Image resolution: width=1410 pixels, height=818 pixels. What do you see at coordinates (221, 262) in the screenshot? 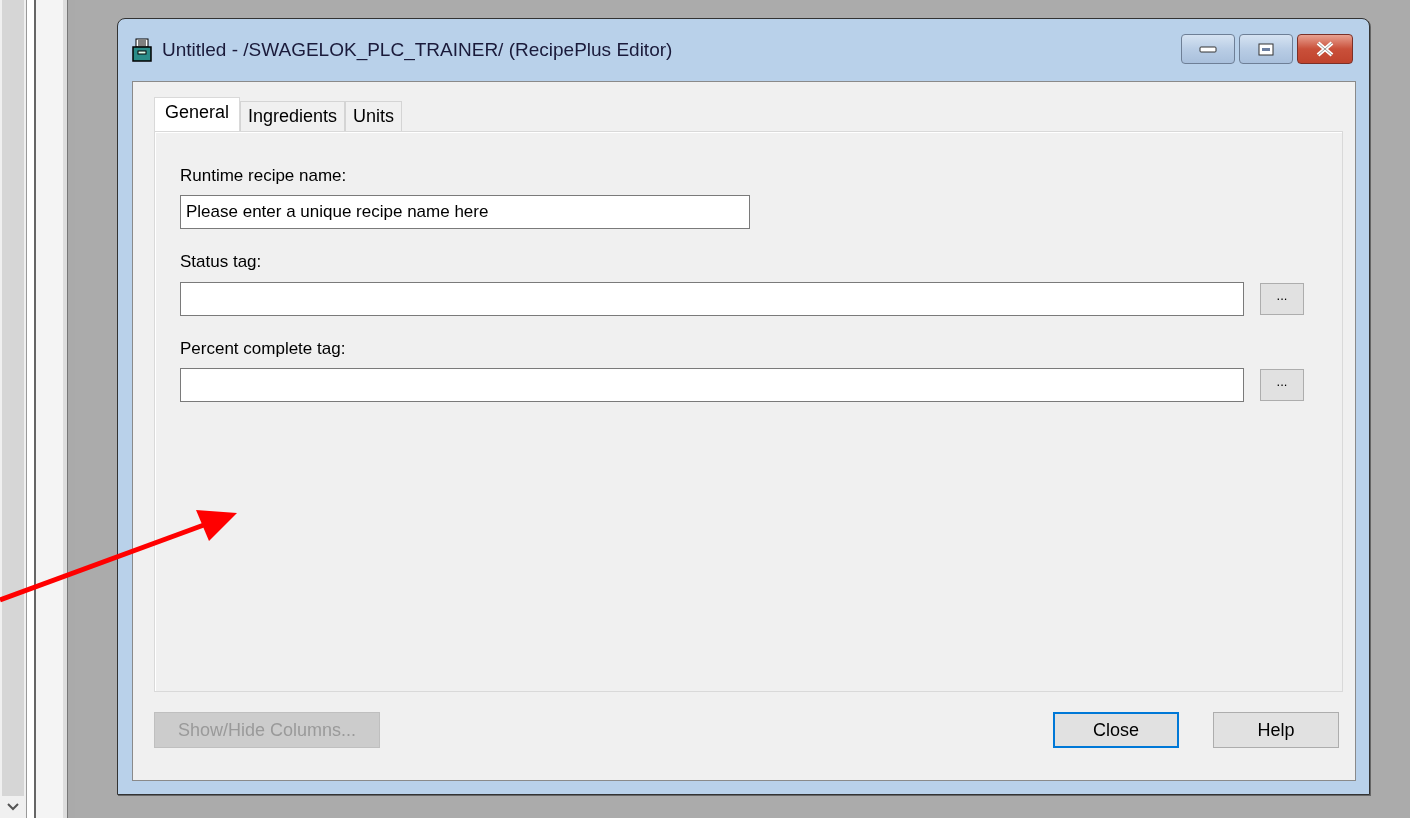
I see `field-label: Status tag:` at bounding box center [221, 262].